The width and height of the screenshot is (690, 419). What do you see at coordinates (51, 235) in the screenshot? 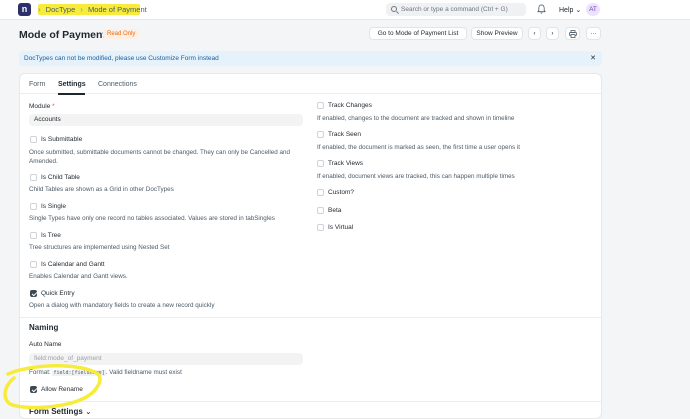
I see `is-tree-label: Is Tree` at bounding box center [51, 235].